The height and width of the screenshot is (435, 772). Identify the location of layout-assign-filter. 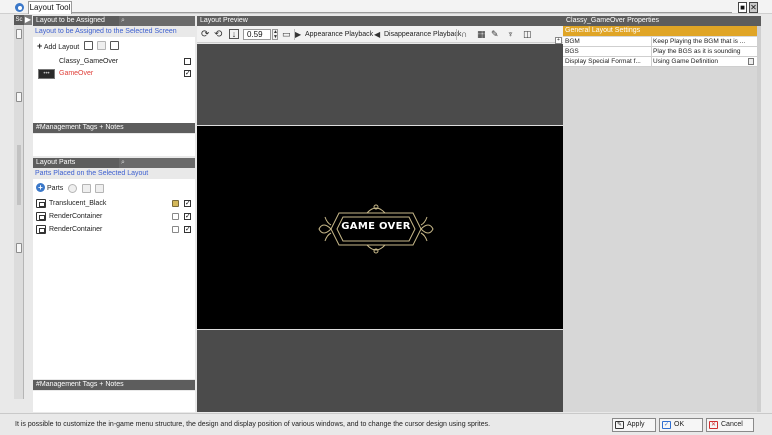
(176, 21).